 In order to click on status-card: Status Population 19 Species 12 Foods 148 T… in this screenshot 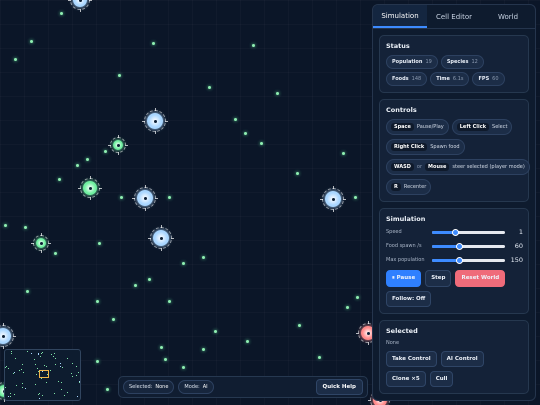, I will do `click(454, 64)`.